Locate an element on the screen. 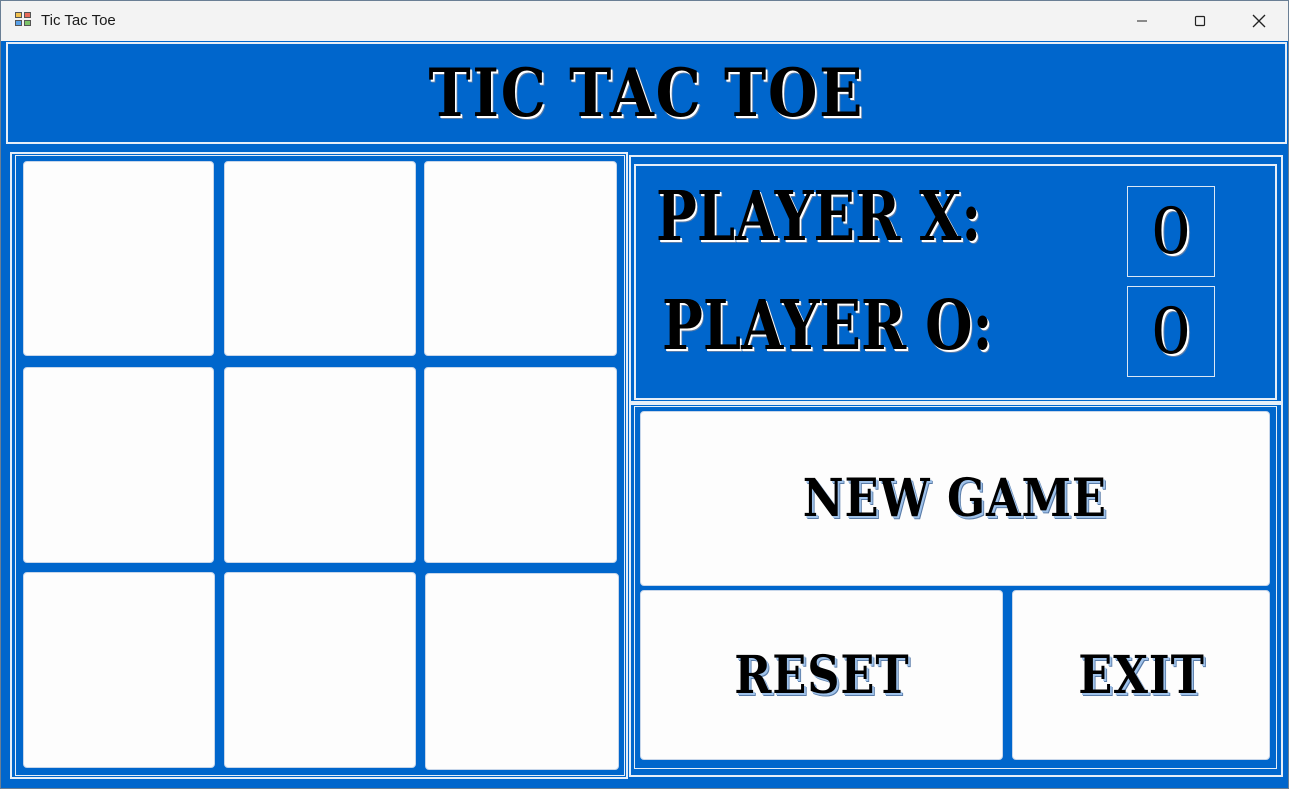  maximize-icon is located at coordinates (1200, 21).